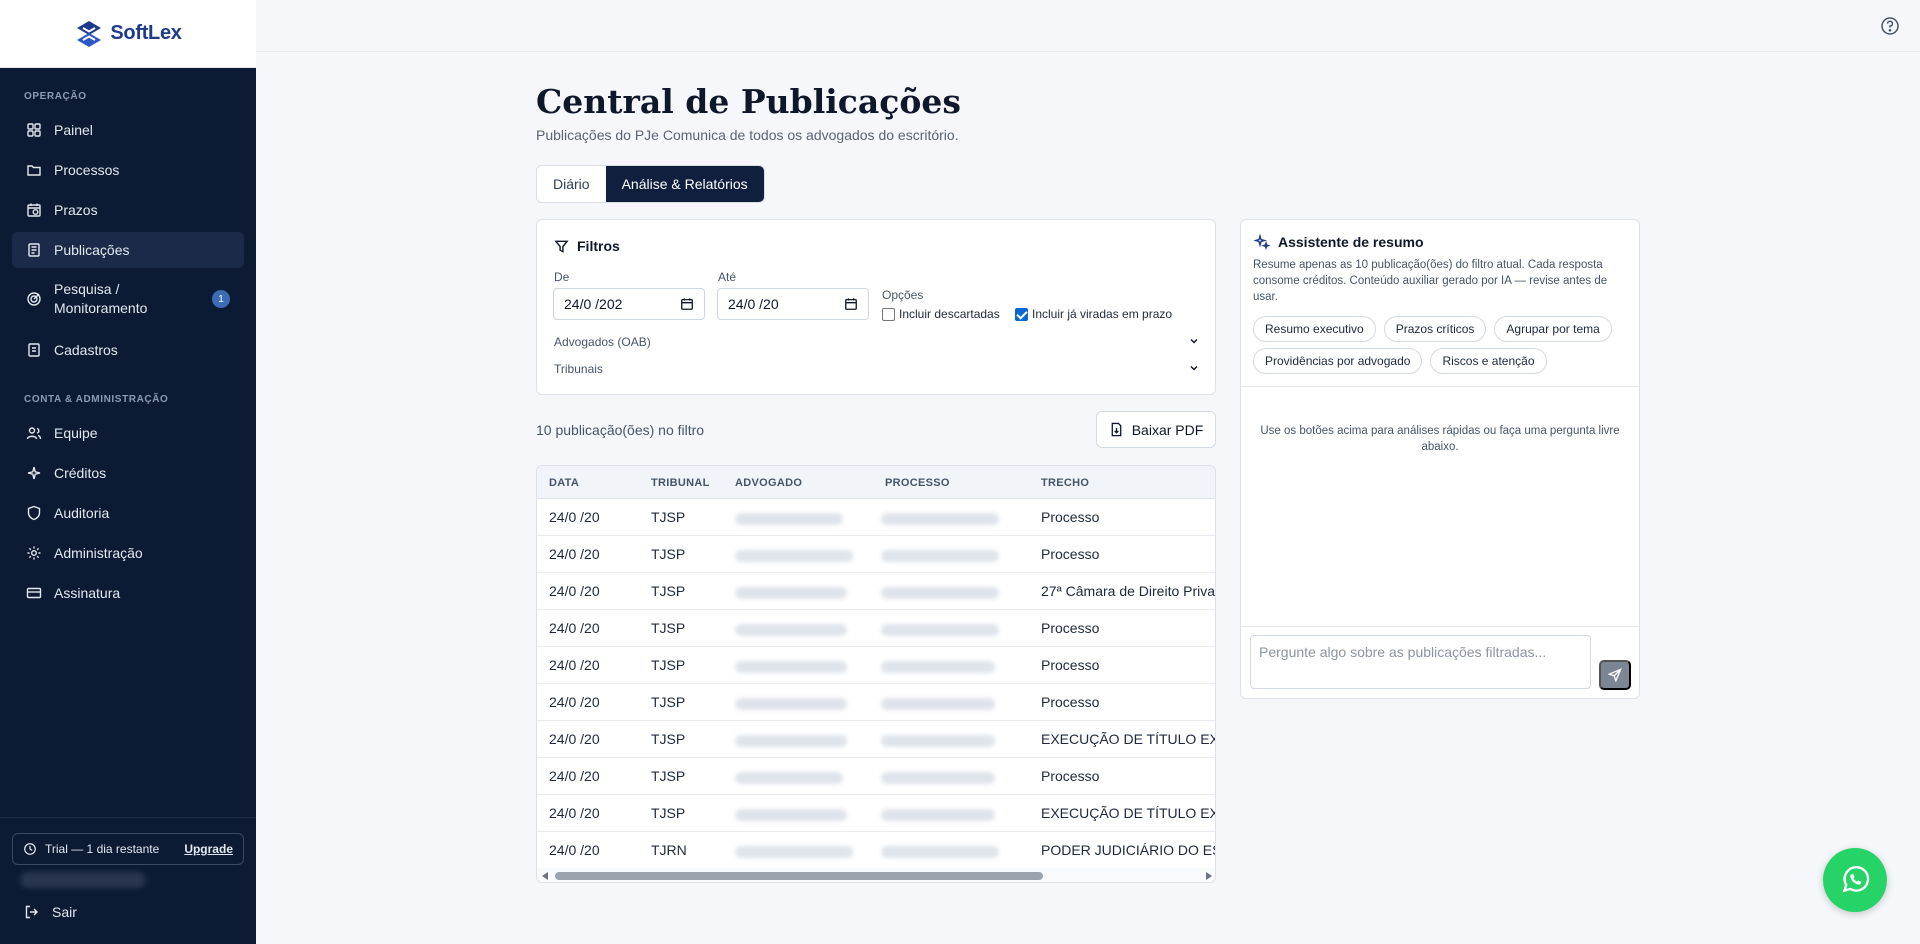 The image size is (1920, 944). I want to click on file-download-icon, so click(1116, 429).